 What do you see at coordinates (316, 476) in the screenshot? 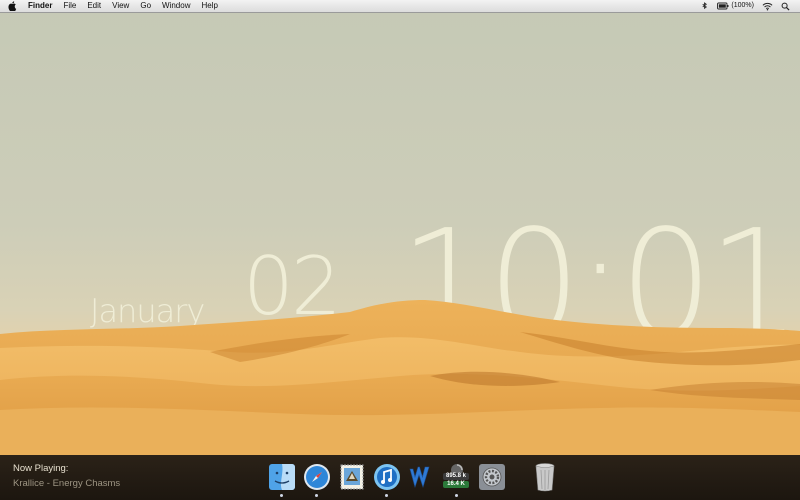
I see `safari-icon` at bounding box center [316, 476].